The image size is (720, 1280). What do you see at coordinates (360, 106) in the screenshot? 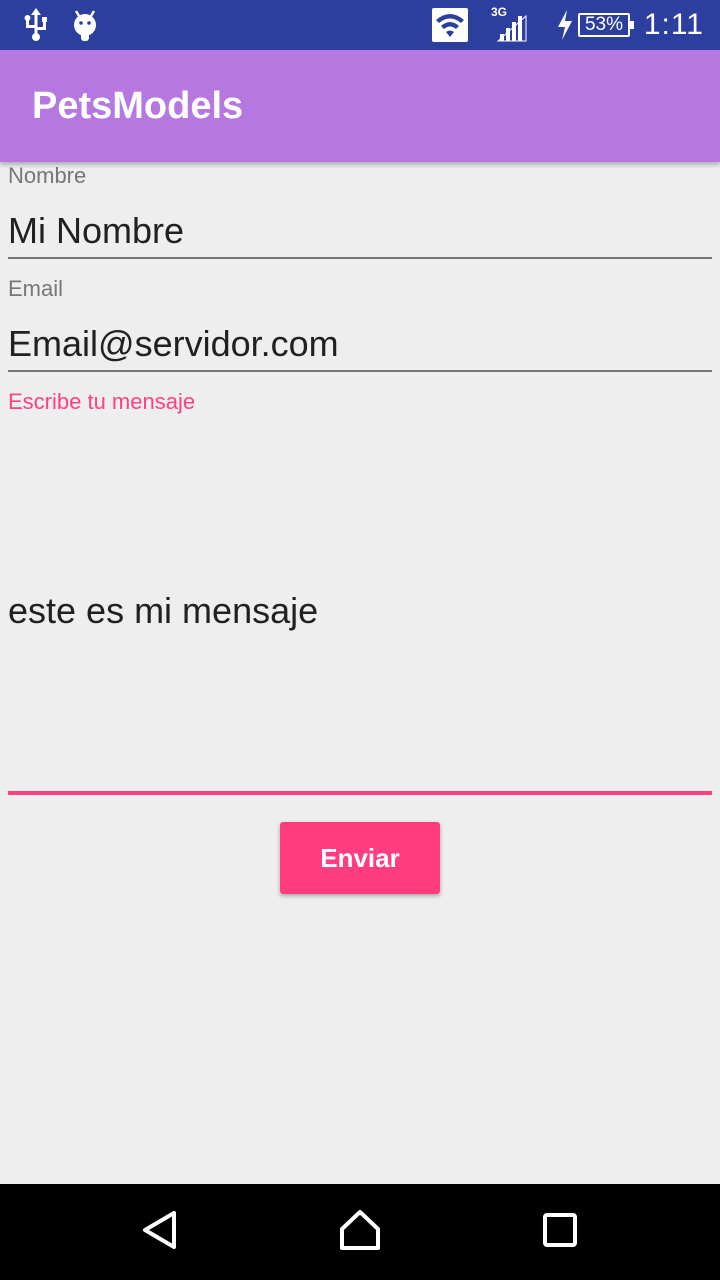
I see `app-bar: PetsModels` at bounding box center [360, 106].